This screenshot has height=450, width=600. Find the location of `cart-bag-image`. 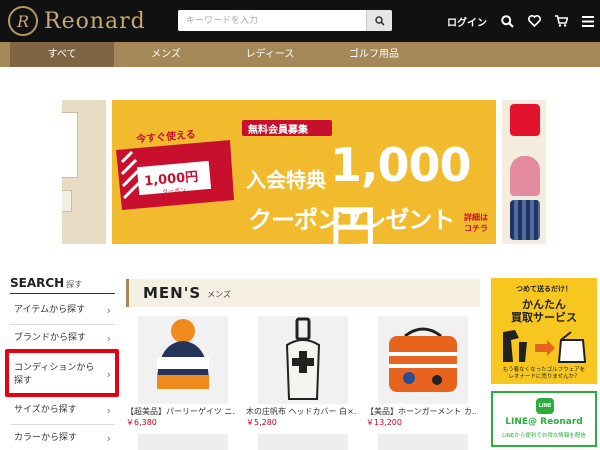

cart-bag-image is located at coordinates (423, 359).